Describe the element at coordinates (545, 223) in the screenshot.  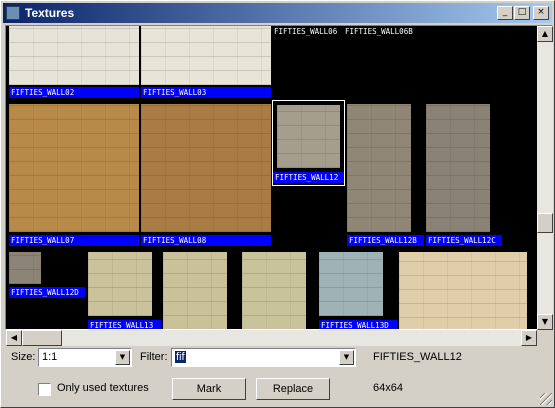
I see `vertical-scroll-thumb` at that location.